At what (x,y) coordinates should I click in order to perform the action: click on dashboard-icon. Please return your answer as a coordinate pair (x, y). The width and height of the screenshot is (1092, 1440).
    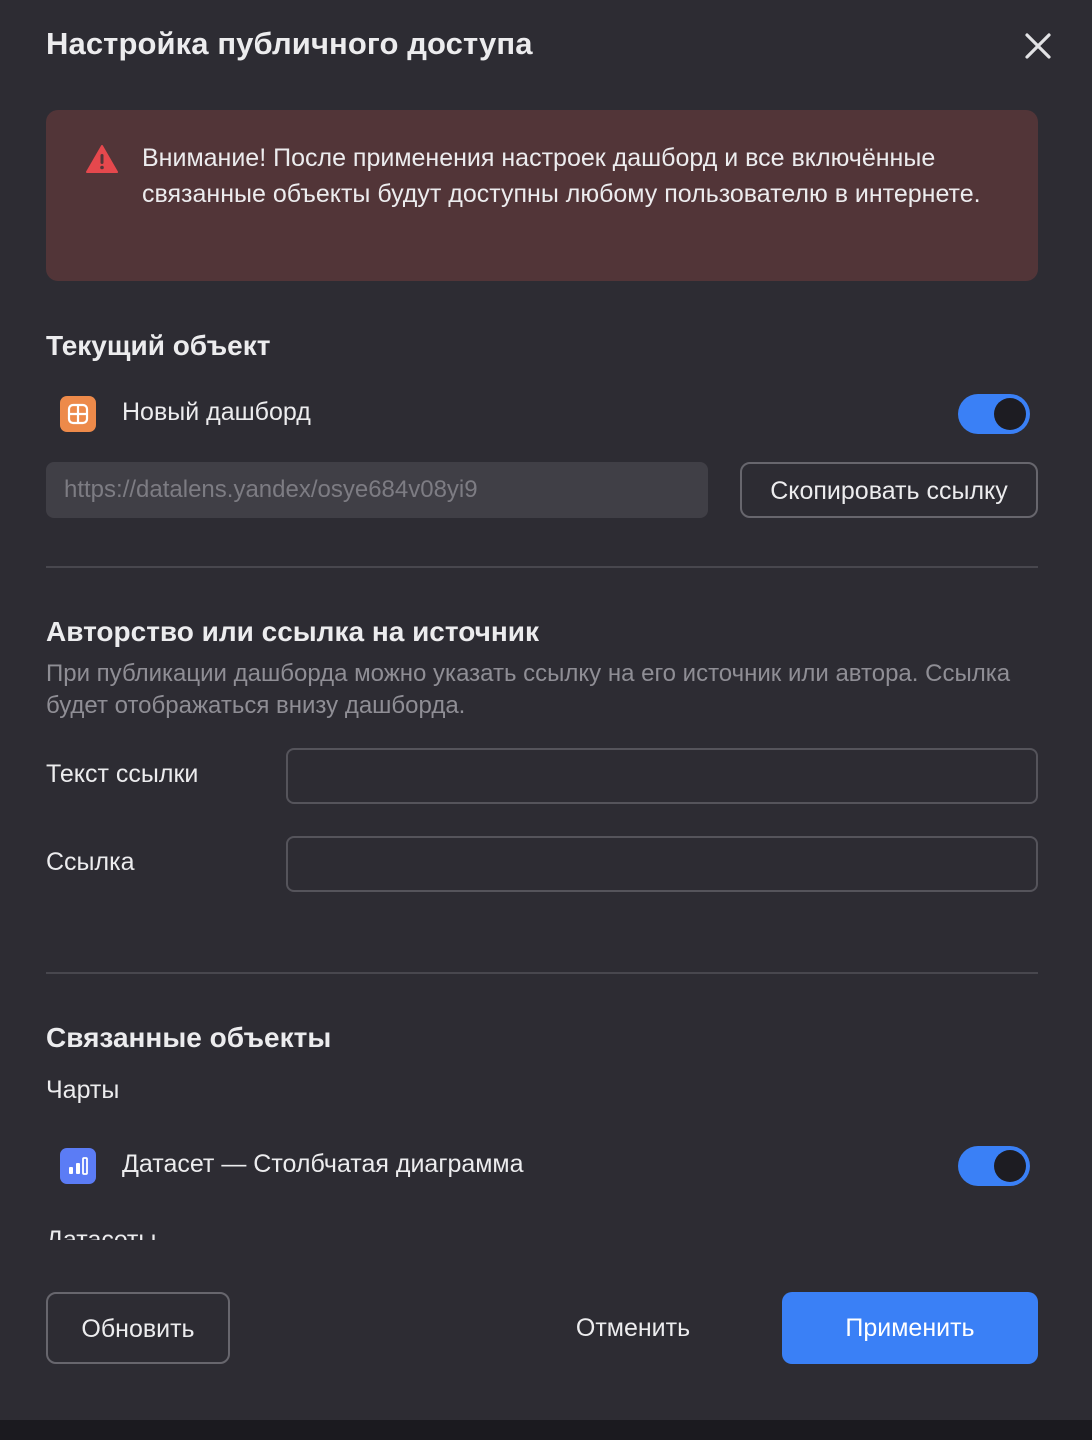
    Looking at the image, I should click on (78, 414).